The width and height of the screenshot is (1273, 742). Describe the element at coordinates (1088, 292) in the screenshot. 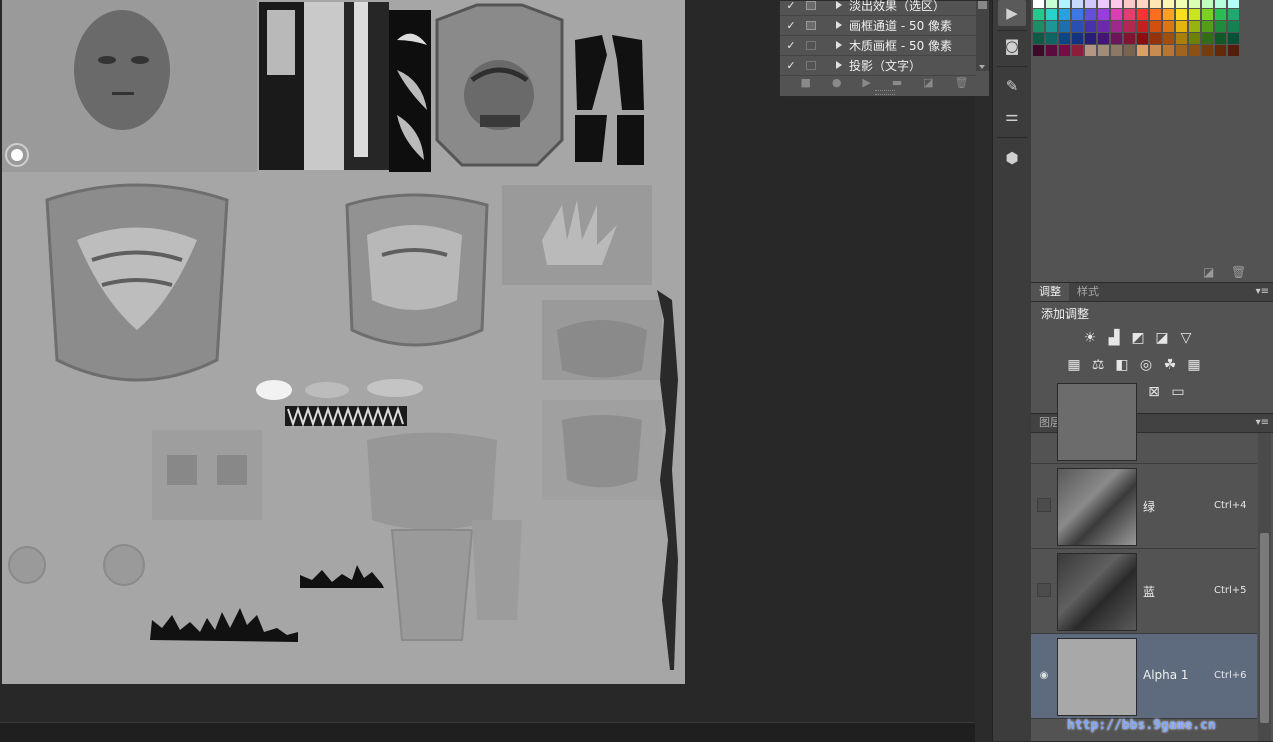

I see `tab-styles: 样式` at that location.